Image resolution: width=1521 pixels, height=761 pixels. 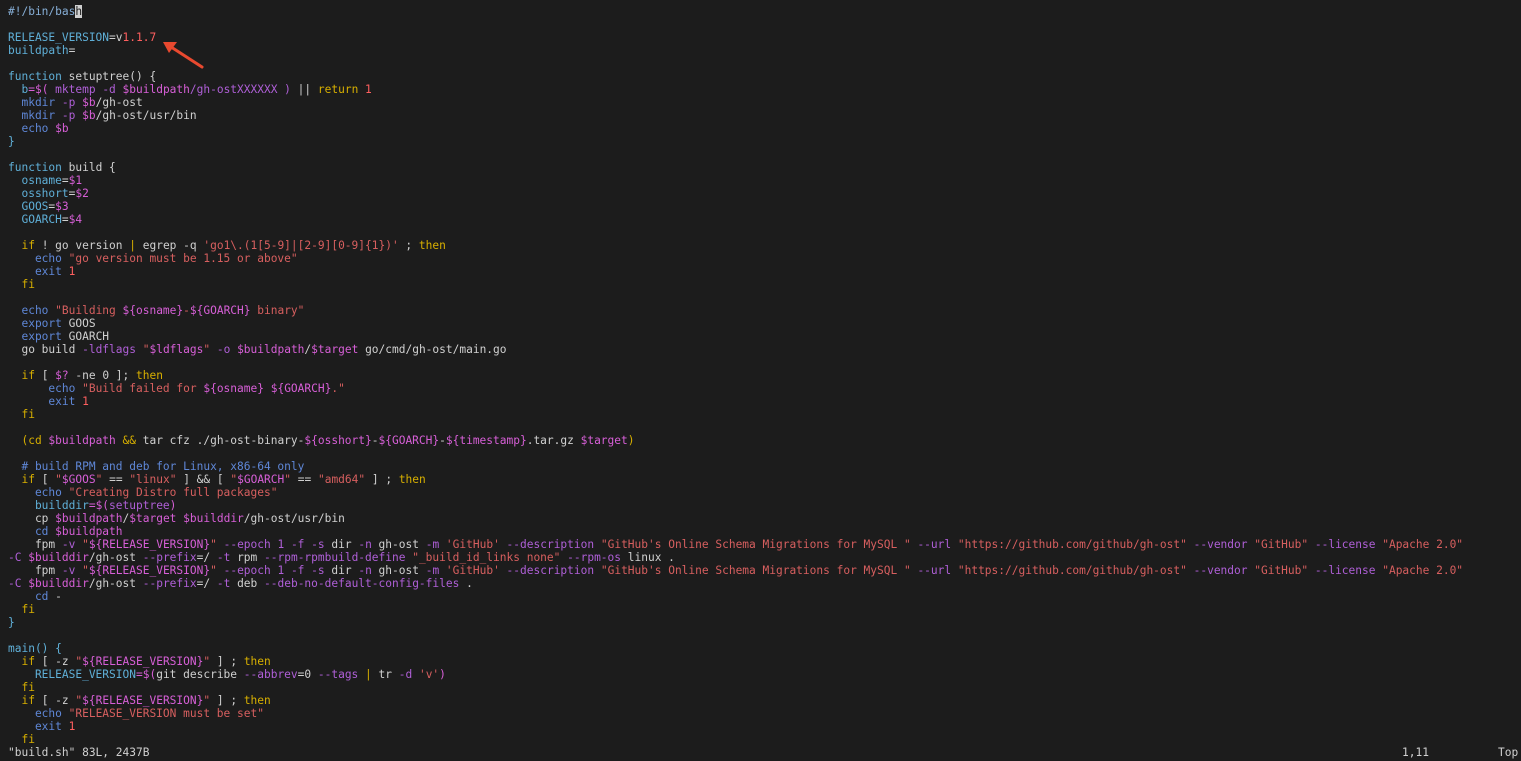 I want to click on code-line: if [ $? -ne 0 ]; then, so click(x=764, y=375).